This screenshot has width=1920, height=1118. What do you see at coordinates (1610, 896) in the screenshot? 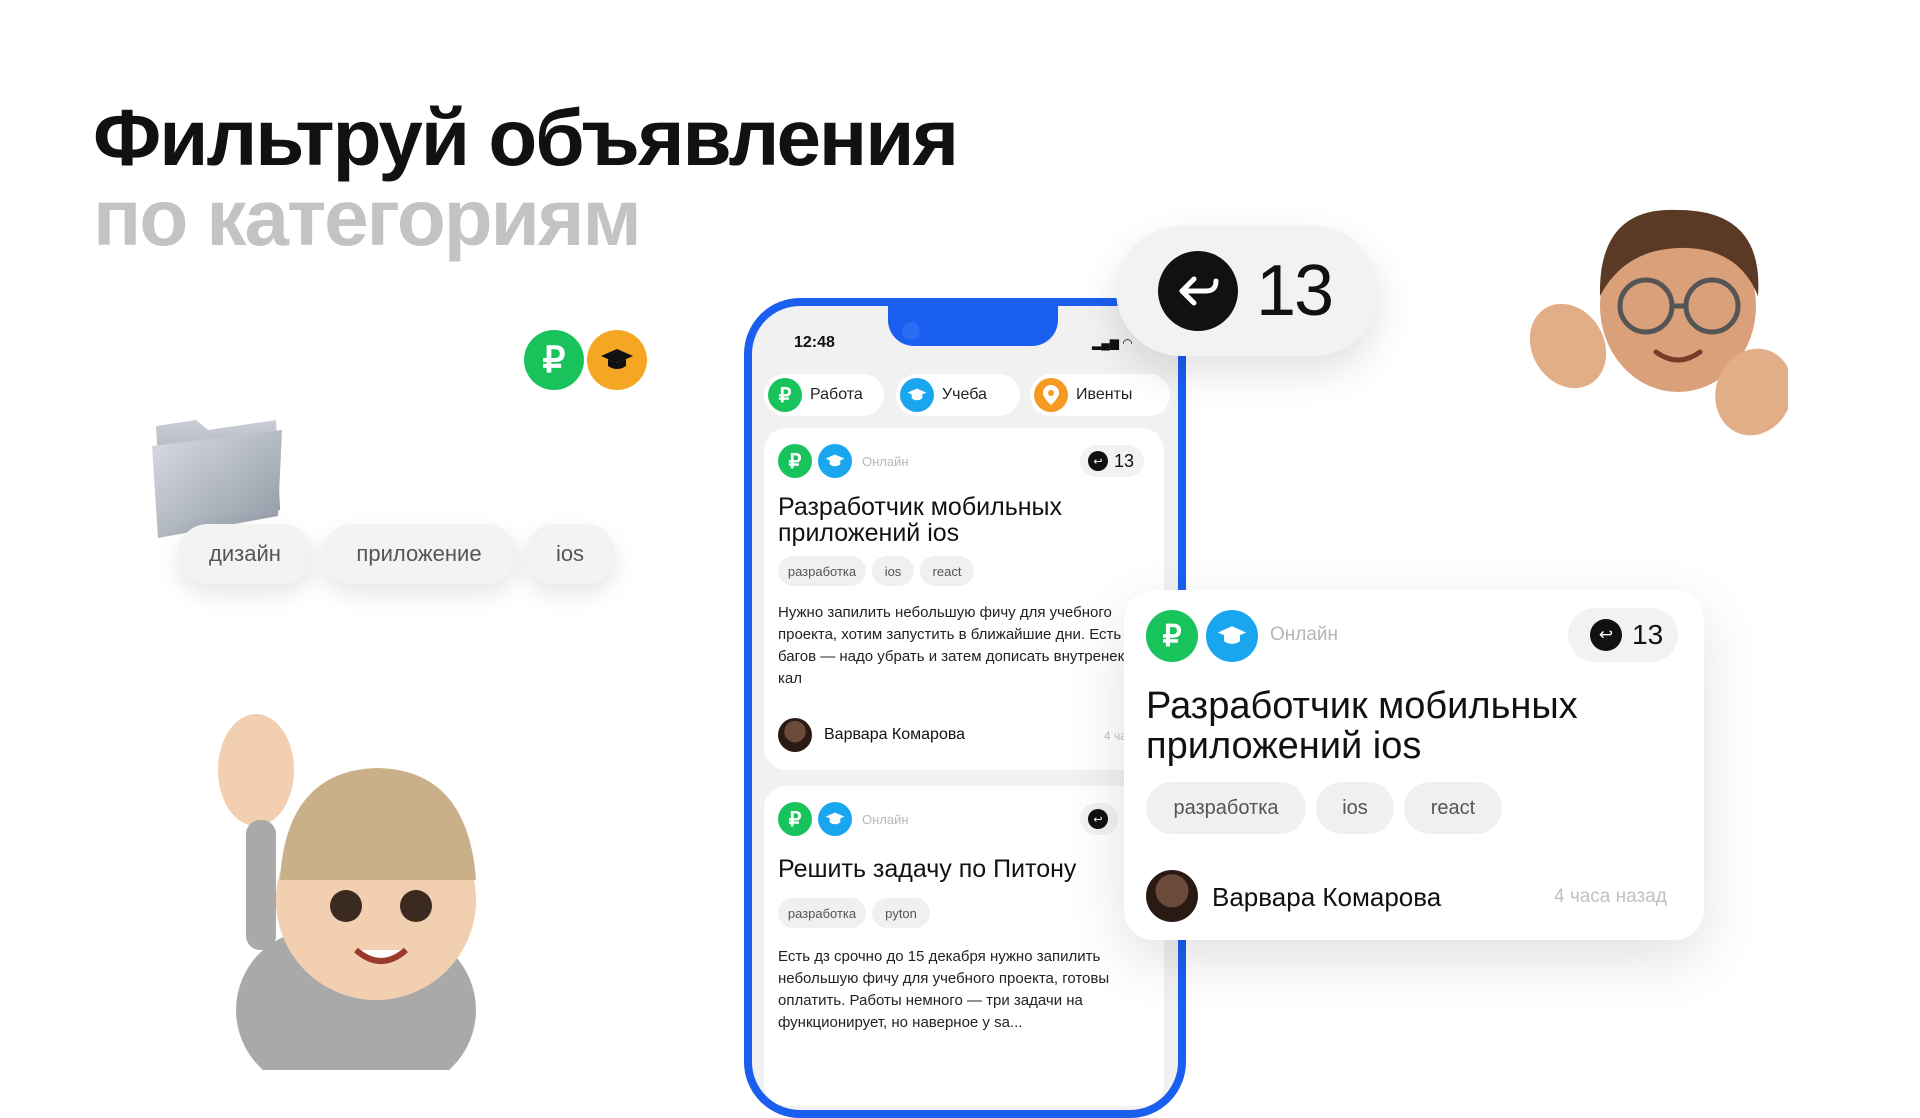
I see `posted-time: 4 часа назад` at bounding box center [1610, 896].